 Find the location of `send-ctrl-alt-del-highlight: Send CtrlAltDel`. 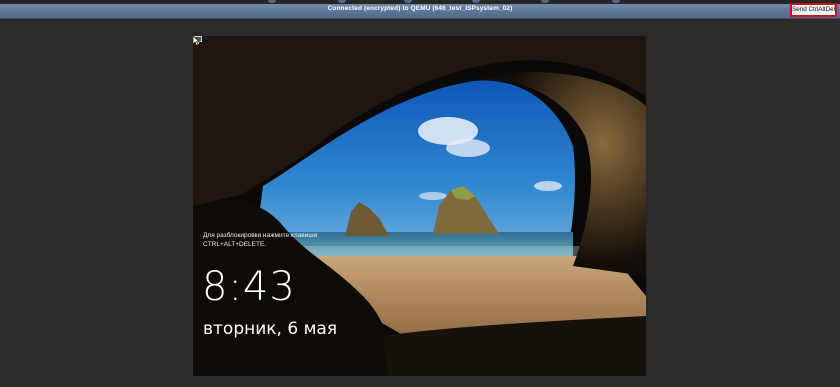

send-ctrl-alt-del-highlight: Send CtrlAltDel is located at coordinates (813, 10).